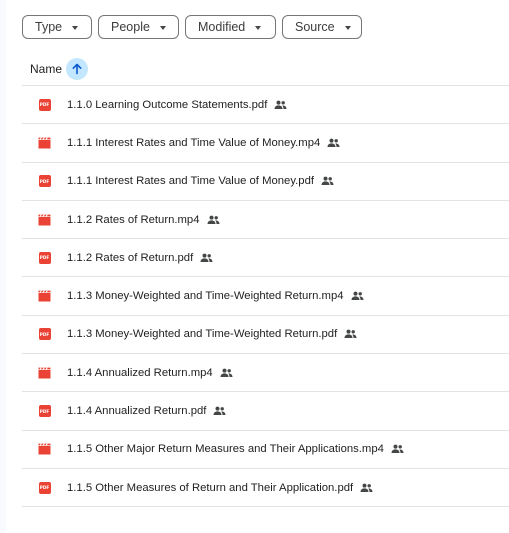 The height and width of the screenshot is (533, 509). Describe the element at coordinates (265, 373) in the screenshot. I see `file-row: 1.1.4 Annualized Return.mp4` at that location.